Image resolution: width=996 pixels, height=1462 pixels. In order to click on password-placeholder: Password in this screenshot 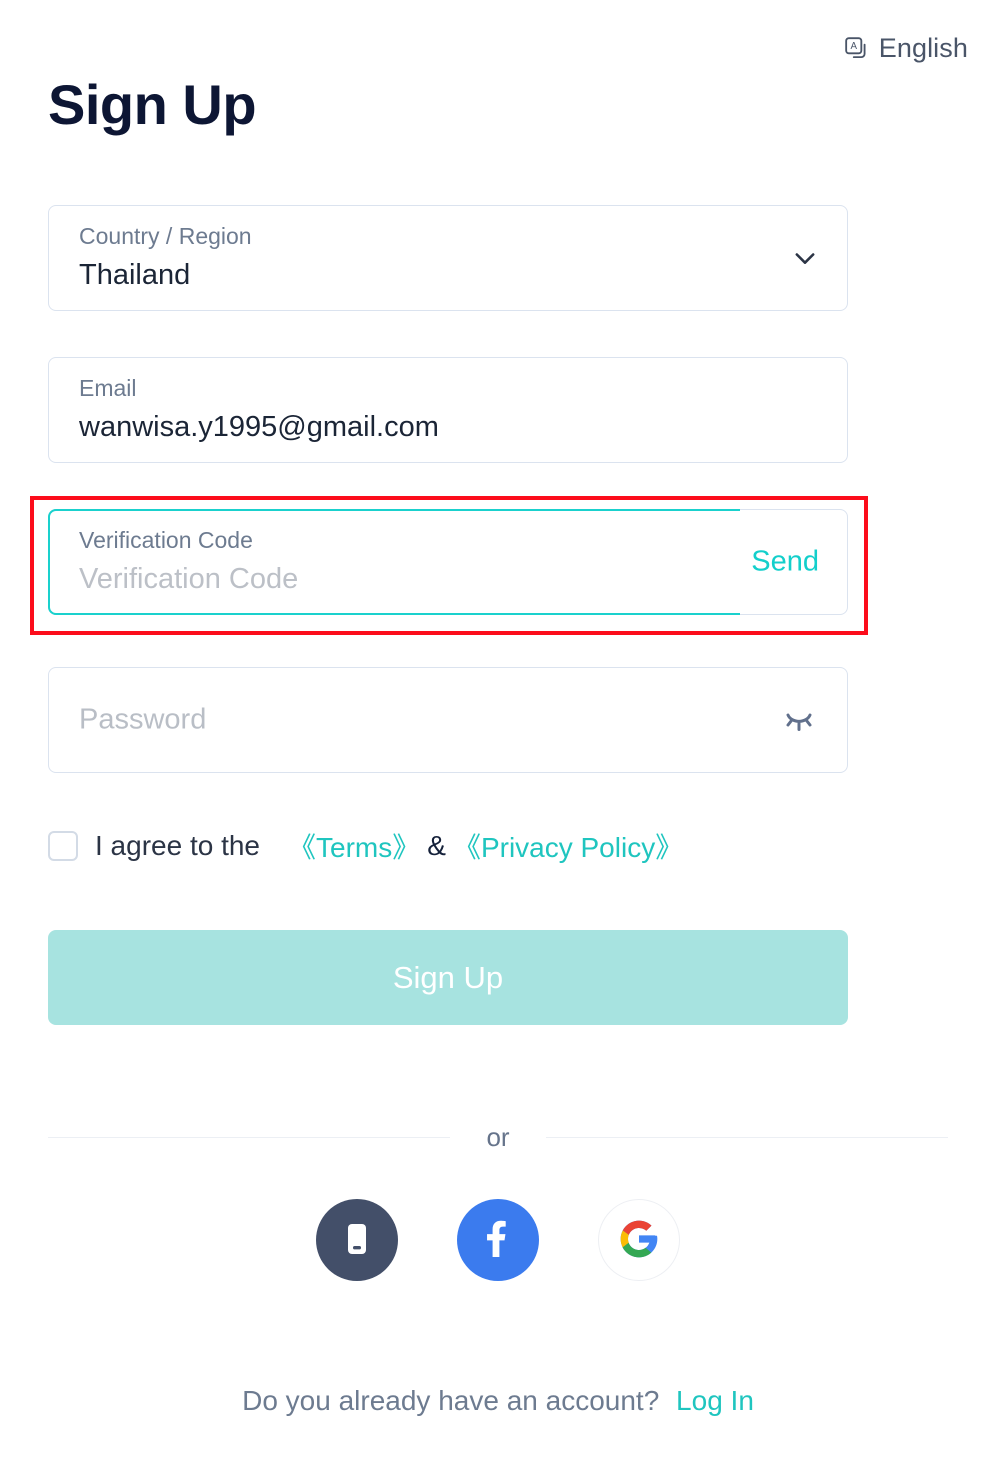, I will do `click(143, 719)`.